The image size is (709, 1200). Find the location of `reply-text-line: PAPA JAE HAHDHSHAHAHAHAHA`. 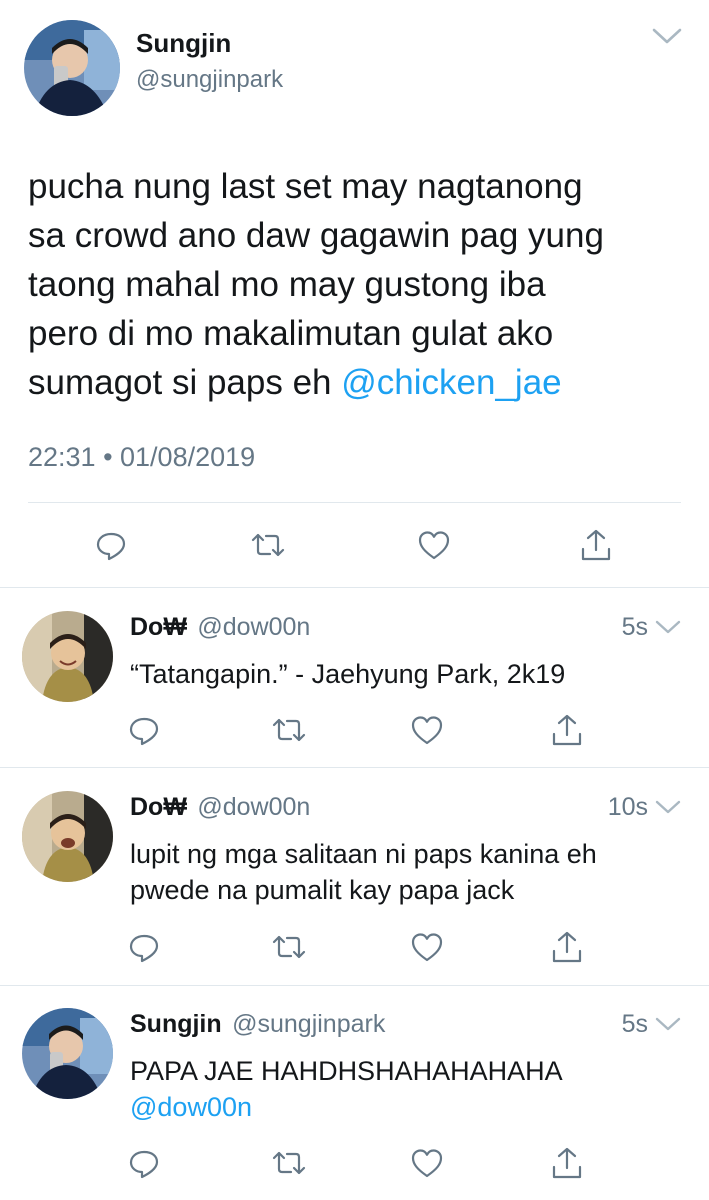

reply-text-line: PAPA JAE HAHDHSHAHAHAHAHA is located at coordinates (346, 1071).